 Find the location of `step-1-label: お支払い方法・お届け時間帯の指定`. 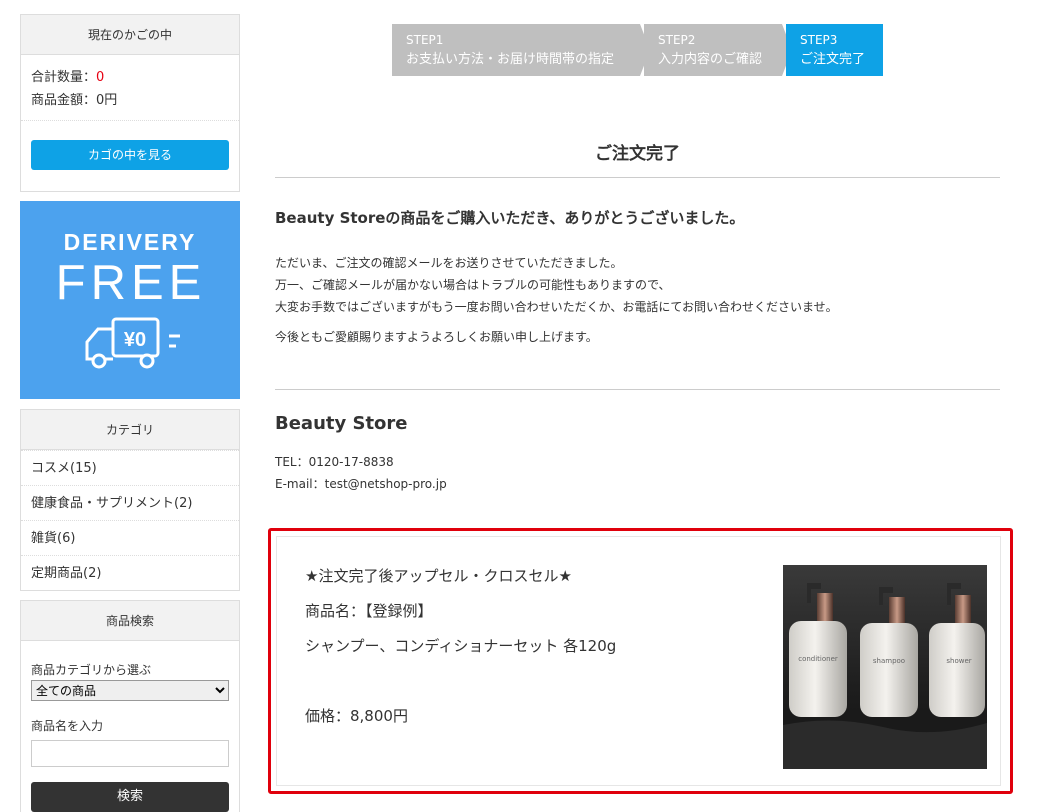

step-1-label: お支払い方法・お届け時間帯の指定 is located at coordinates (510, 59).